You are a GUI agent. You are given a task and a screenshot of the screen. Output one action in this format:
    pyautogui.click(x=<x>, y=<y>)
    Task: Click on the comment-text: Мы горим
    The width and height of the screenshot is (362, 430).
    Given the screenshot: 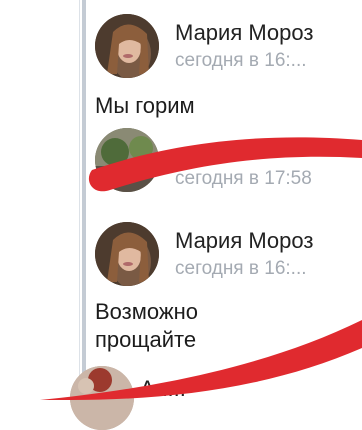 What is the action you would take?
    pyautogui.click(x=145, y=106)
    